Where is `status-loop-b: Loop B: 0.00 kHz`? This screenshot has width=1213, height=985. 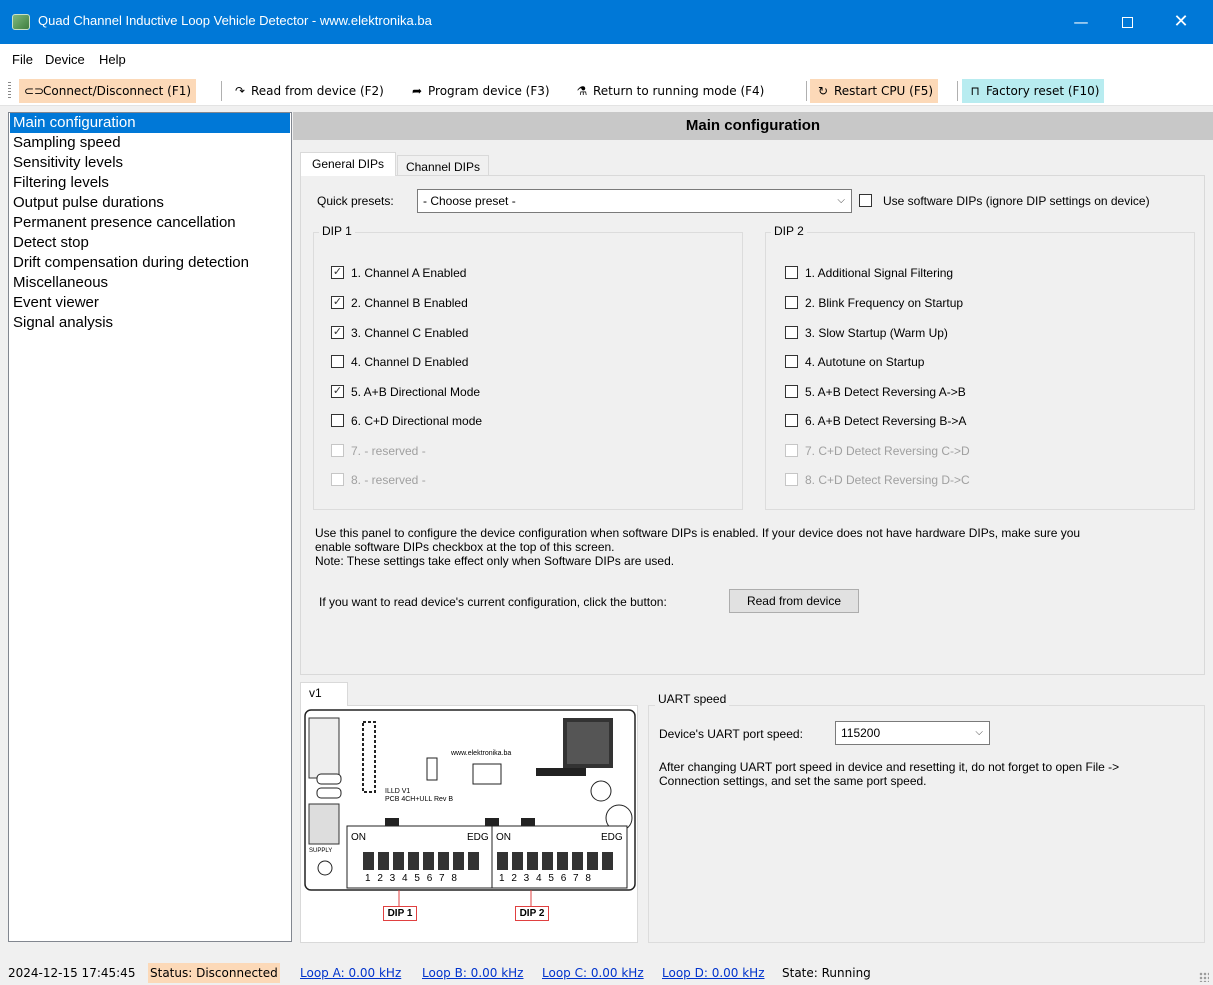 status-loop-b: Loop B: 0.00 kHz is located at coordinates (472, 973).